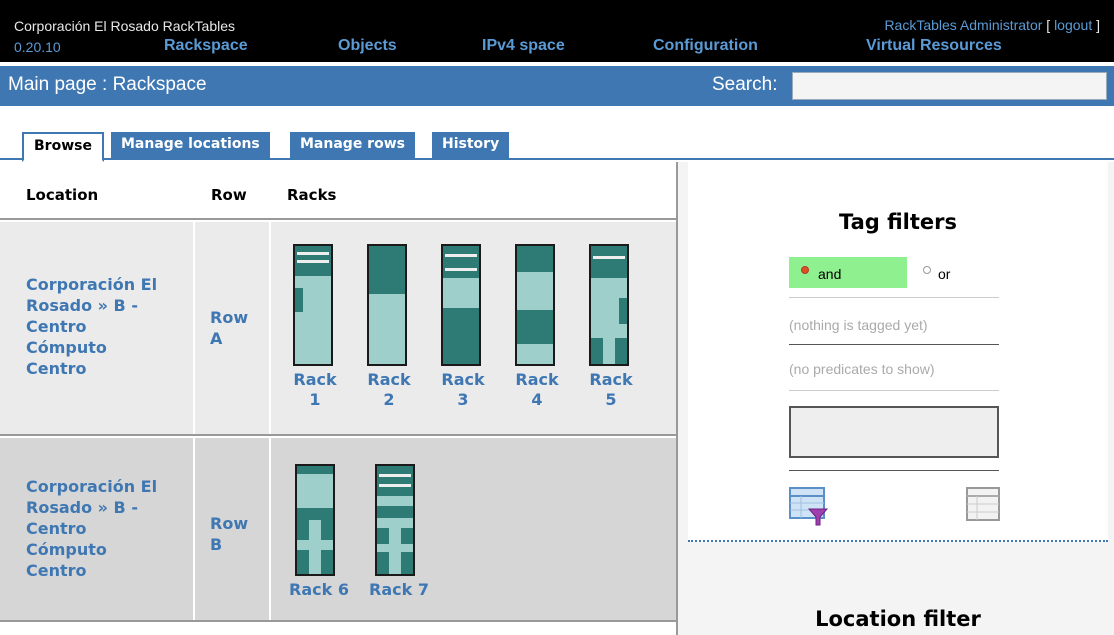  I want to click on search-label: Search:, so click(745, 84).